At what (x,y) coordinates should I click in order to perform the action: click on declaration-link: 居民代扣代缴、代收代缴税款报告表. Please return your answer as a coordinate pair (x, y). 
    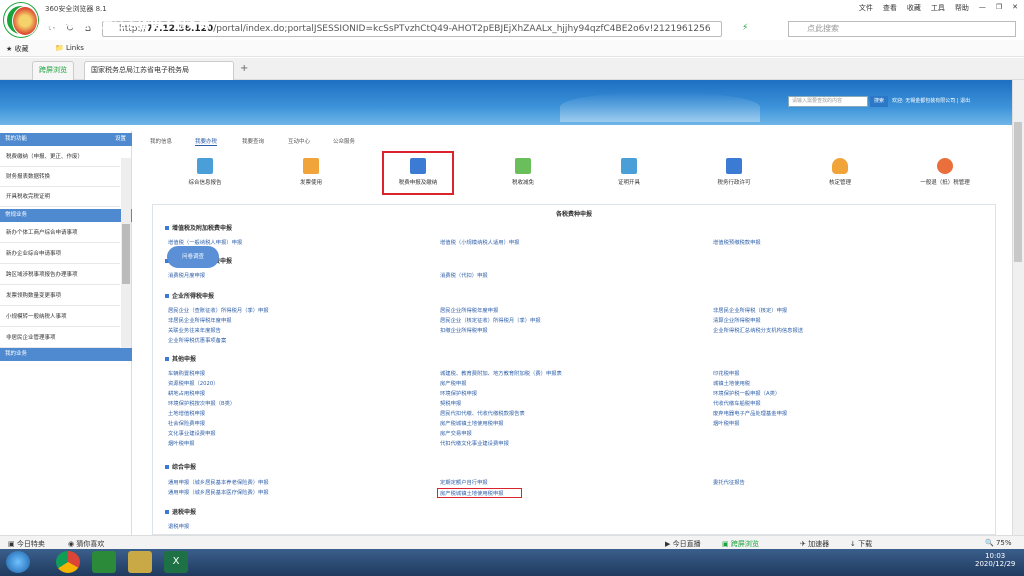
    Looking at the image, I should click on (482, 413).